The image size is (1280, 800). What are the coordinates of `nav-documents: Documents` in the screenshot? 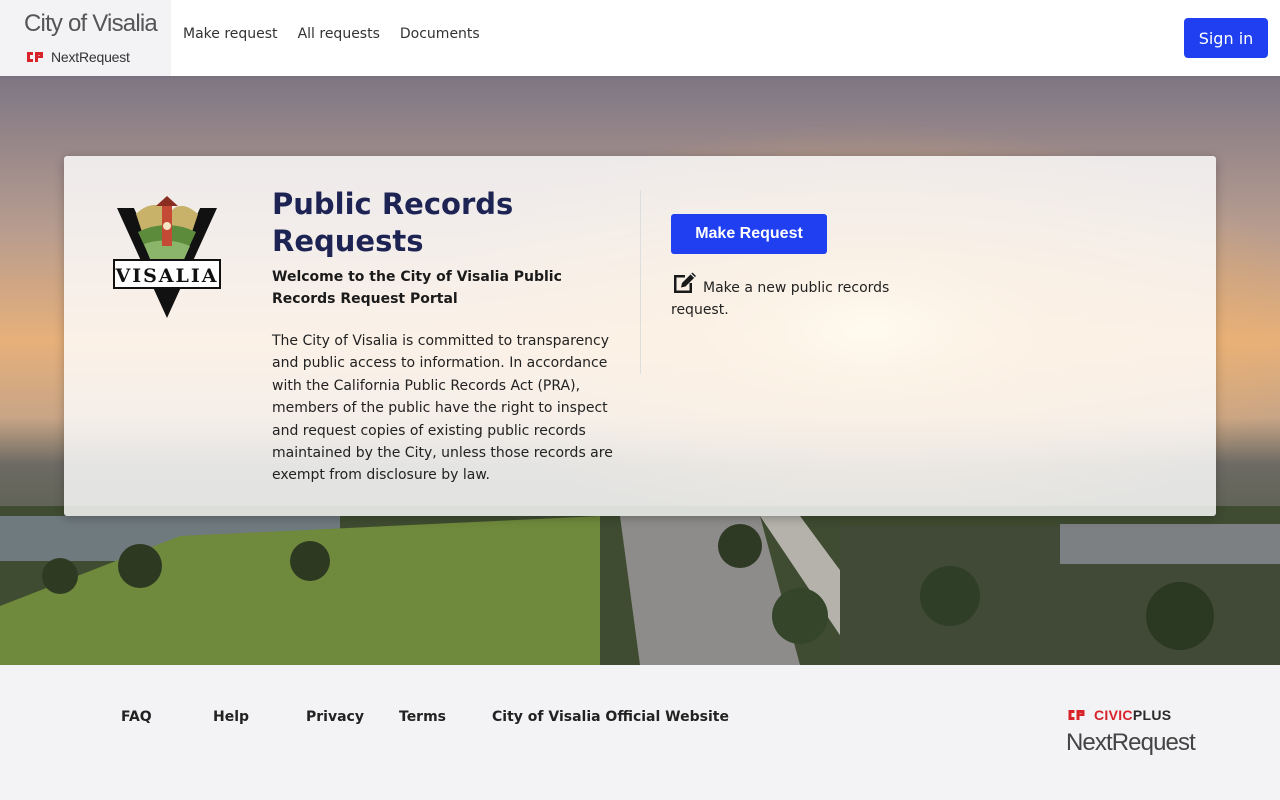 It's located at (440, 34).